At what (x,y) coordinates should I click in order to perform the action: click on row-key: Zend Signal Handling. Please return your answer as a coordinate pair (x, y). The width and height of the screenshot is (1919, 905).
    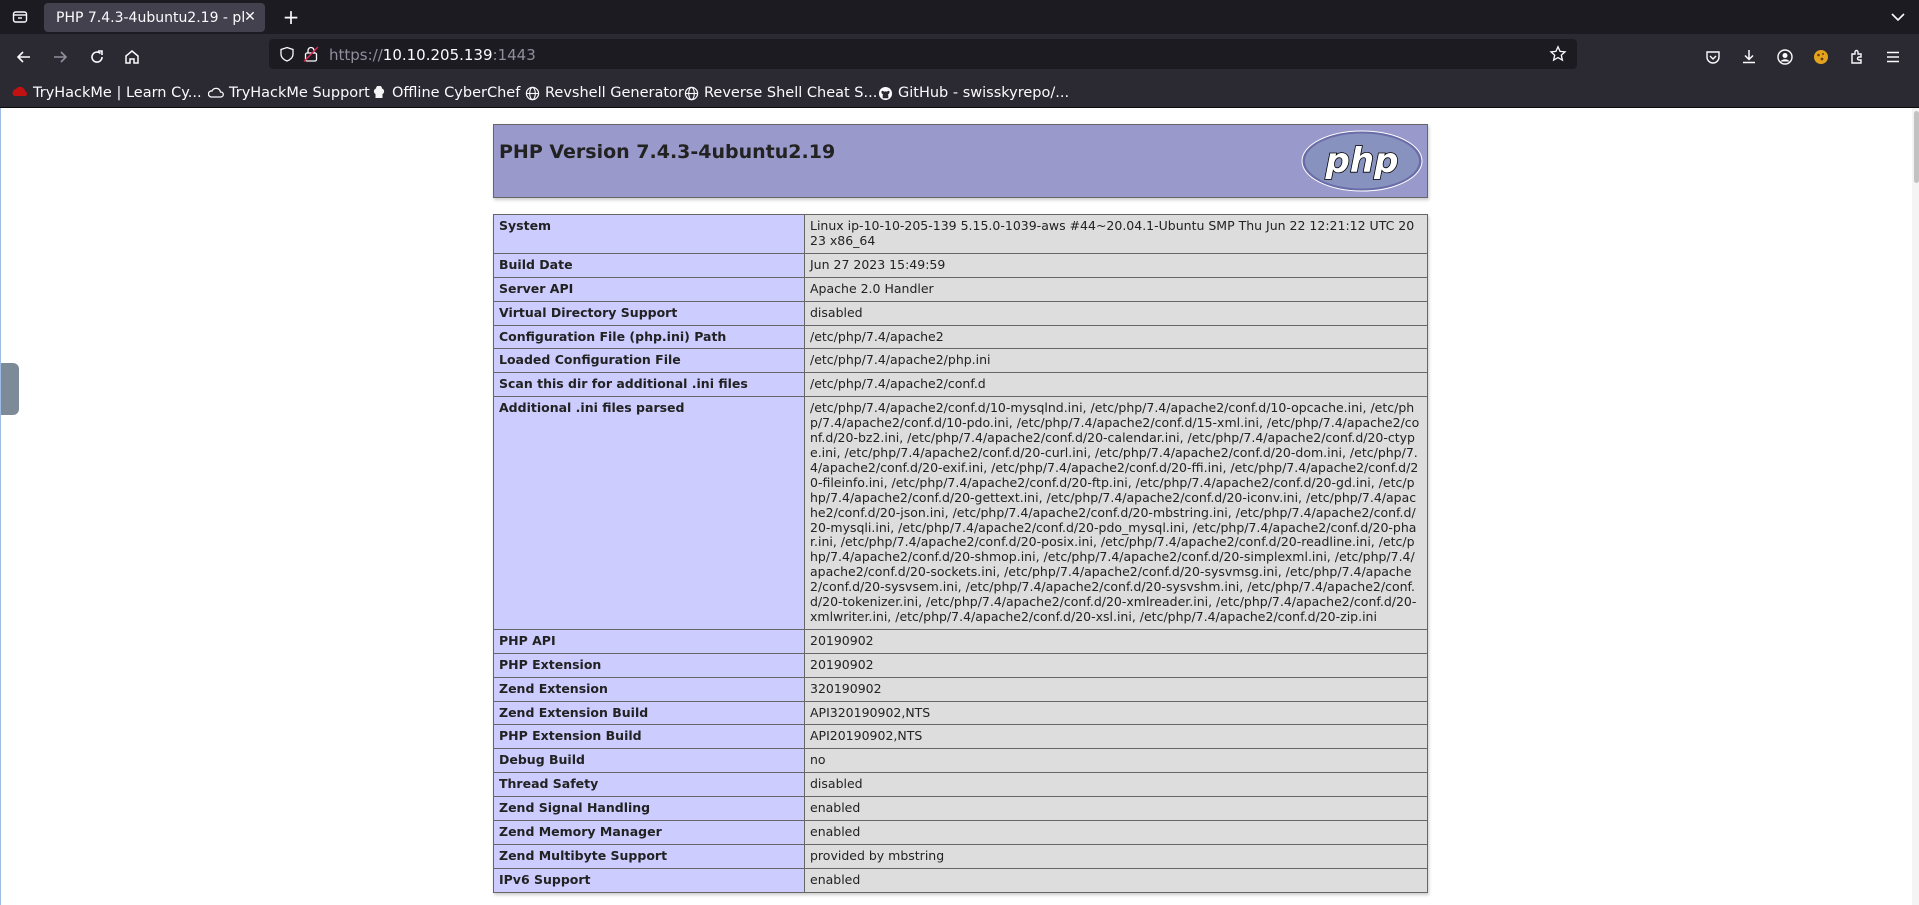
    Looking at the image, I should click on (649, 809).